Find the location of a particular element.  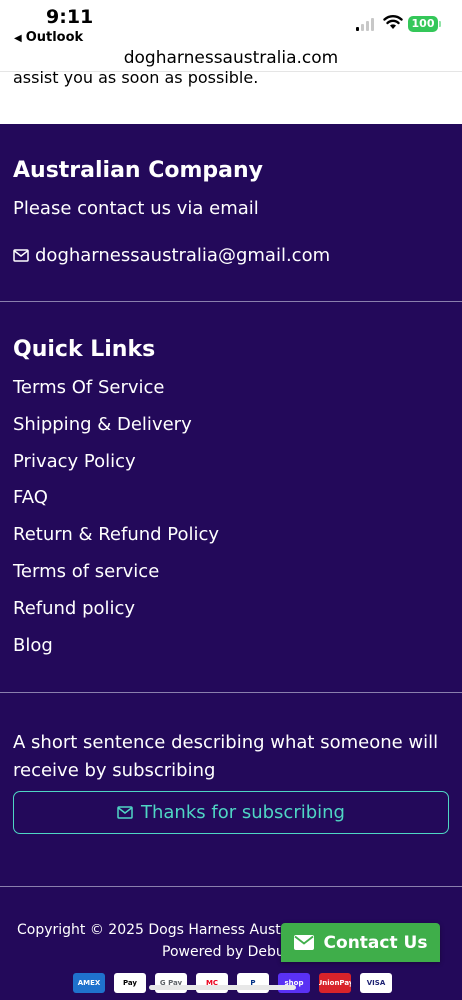

paypal-icon: P is located at coordinates (253, 983).